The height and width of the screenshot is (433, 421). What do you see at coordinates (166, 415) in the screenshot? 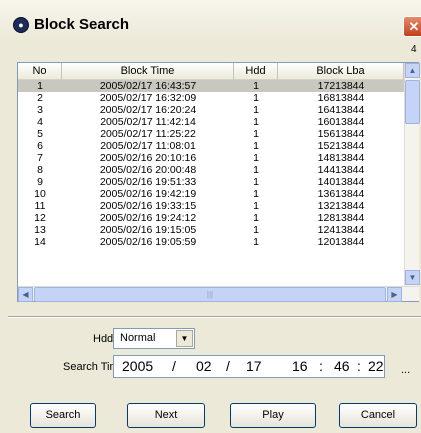
I see `next-button: Next` at bounding box center [166, 415].